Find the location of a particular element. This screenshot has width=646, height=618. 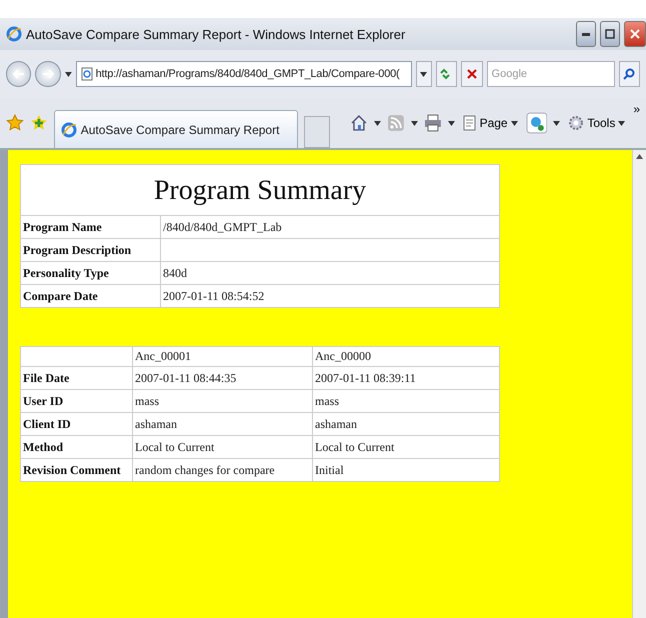

row-label: Program Description is located at coordinates (90, 250).